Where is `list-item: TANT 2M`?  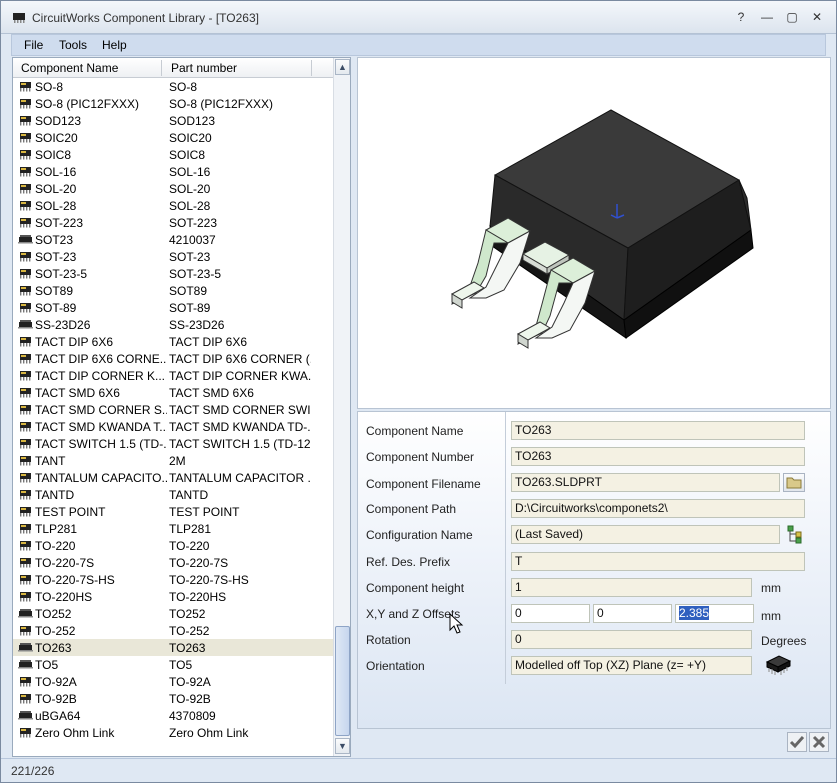 list-item: TANT 2M is located at coordinates (173, 460).